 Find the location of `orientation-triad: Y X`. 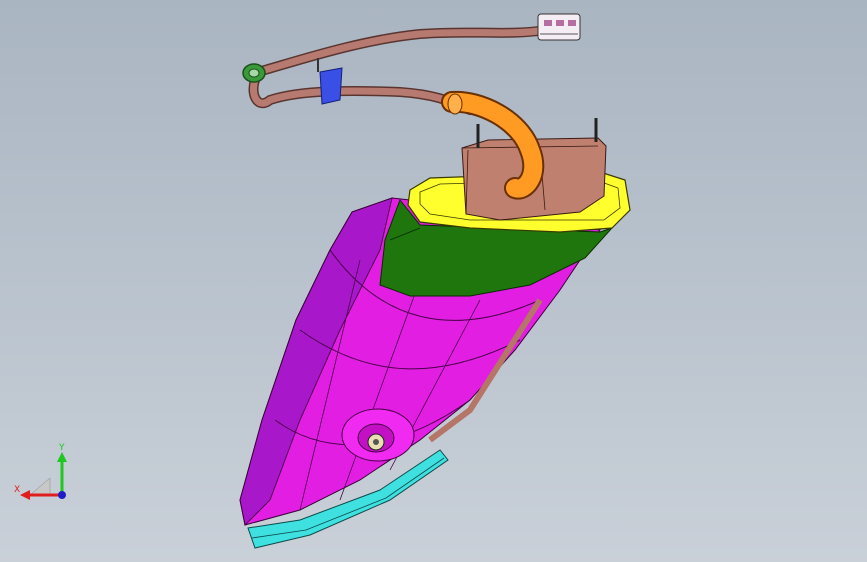

orientation-triad: Y X is located at coordinates (40, 471).